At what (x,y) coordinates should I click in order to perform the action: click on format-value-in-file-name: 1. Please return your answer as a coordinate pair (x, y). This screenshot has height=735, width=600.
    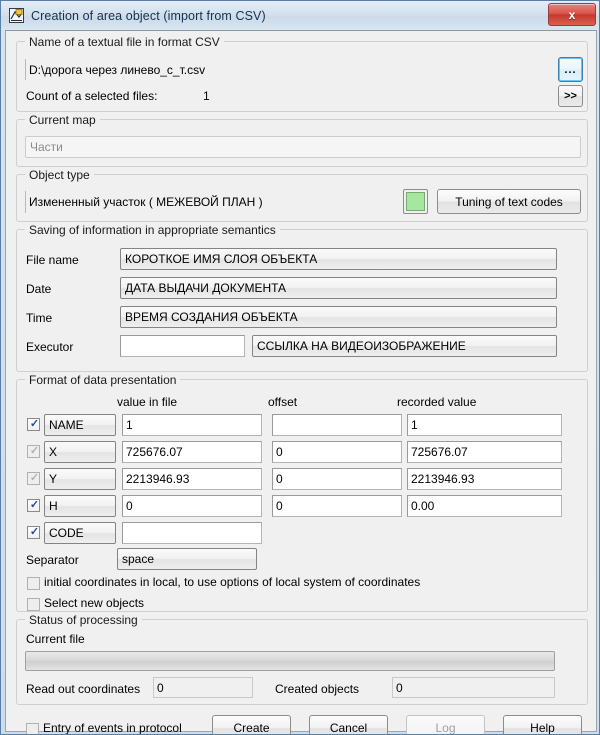
    Looking at the image, I should click on (192, 425).